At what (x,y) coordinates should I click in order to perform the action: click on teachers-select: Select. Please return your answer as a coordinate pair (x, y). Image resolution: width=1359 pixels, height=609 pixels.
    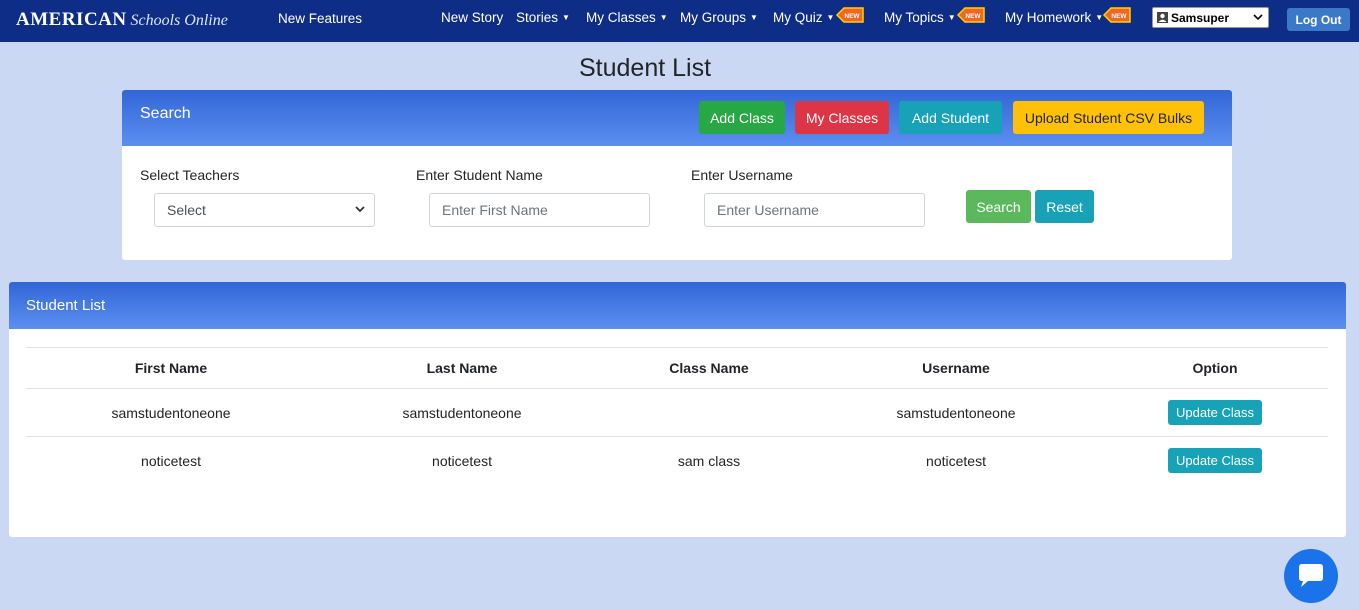
    Looking at the image, I should click on (264, 210).